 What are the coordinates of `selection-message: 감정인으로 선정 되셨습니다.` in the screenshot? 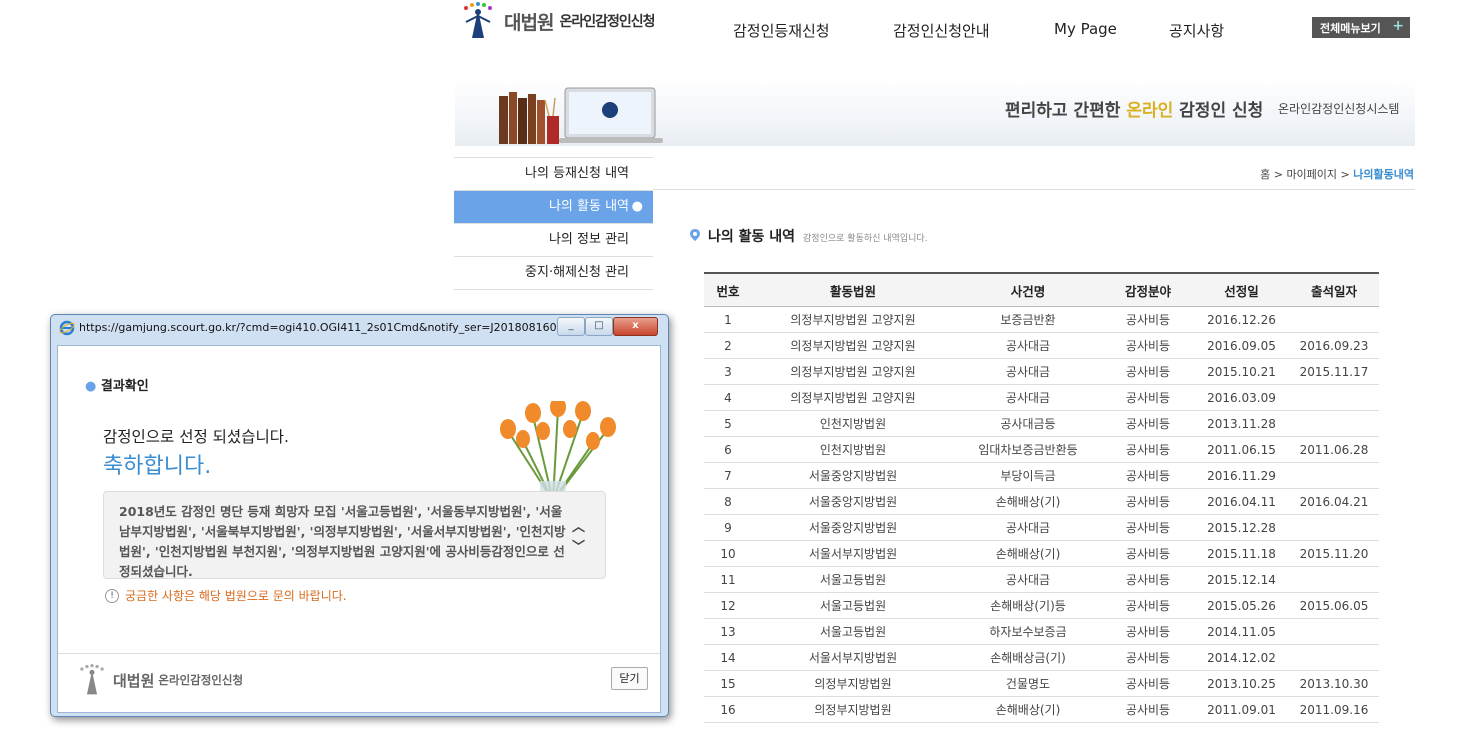 It's located at (196, 437).